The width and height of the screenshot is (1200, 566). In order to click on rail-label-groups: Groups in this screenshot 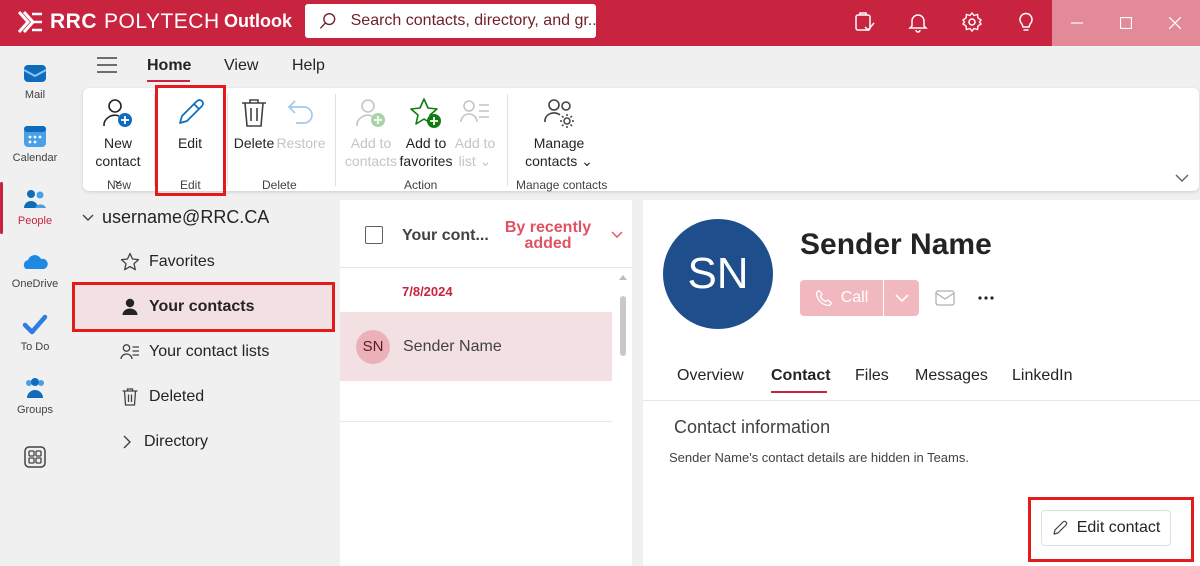, I will do `click(35, 410)`.